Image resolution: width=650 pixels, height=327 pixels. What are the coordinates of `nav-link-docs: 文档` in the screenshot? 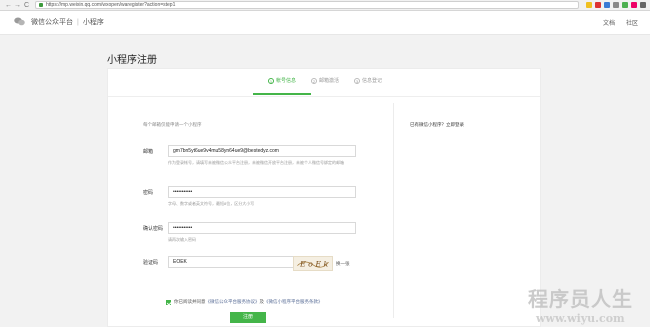 It's located at (609, 22).